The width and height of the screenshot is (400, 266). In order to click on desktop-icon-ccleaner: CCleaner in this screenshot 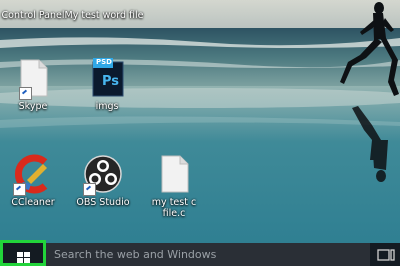, I will do `click(33, 181)`.